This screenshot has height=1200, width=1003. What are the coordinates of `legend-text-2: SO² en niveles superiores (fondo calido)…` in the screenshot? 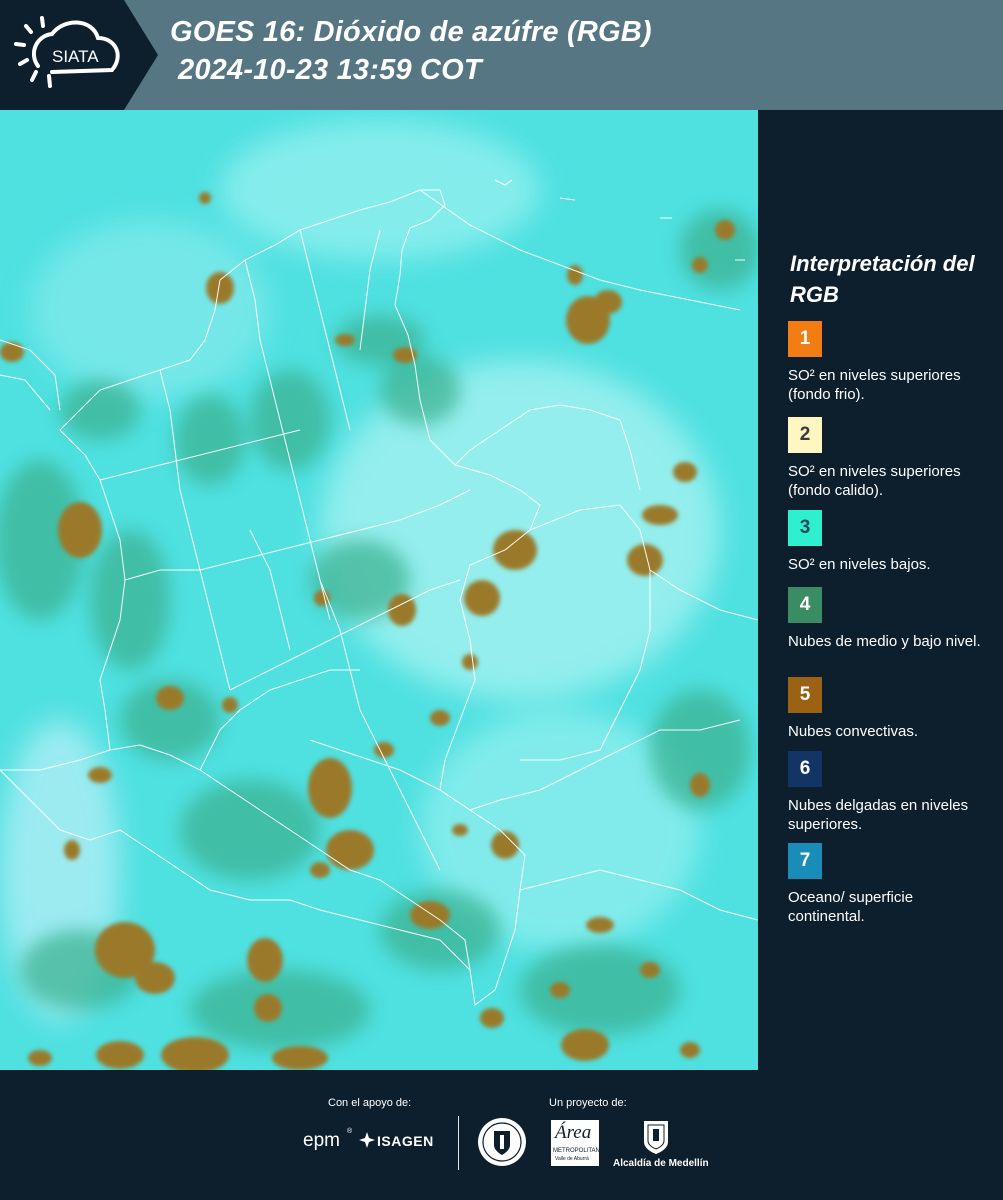 It's located at (874, 481).